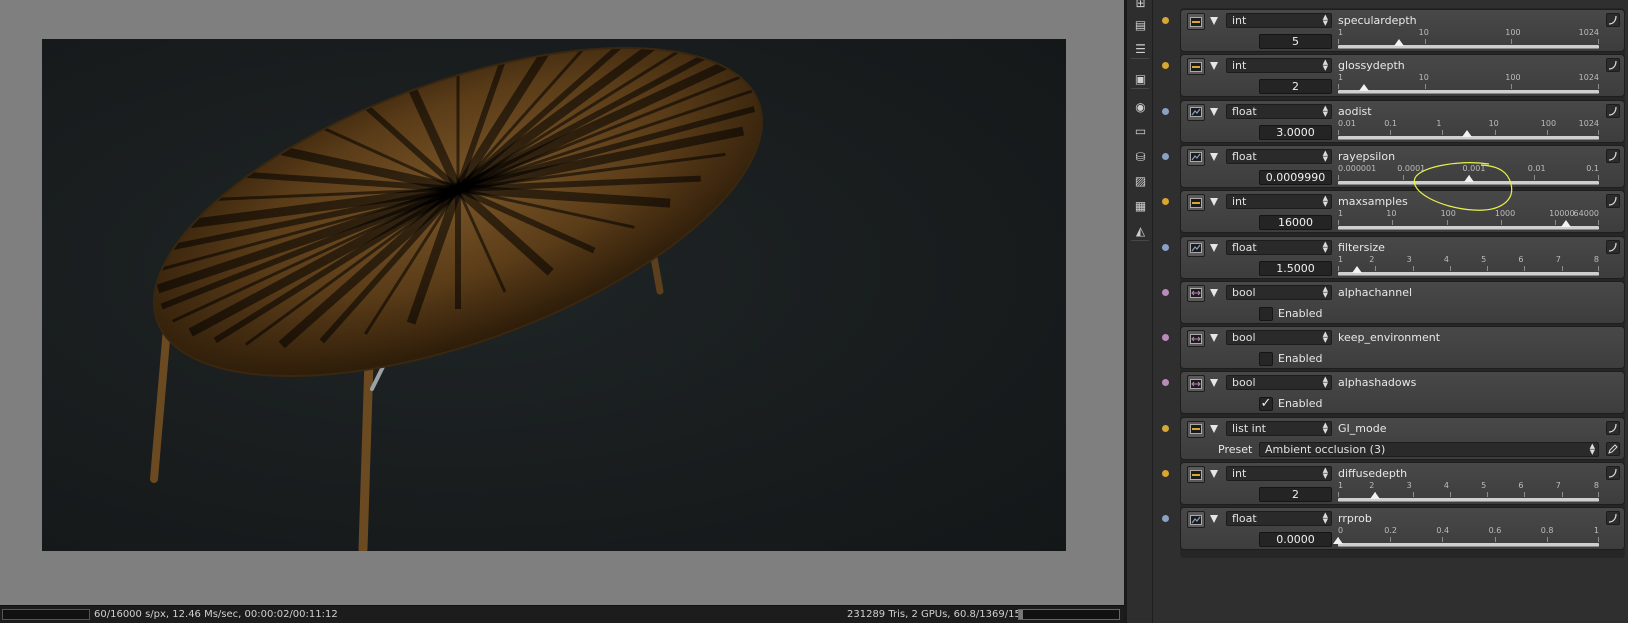  Describe the element at coordinates (1468, 220) in the screenshot. I see `value-slider: 1 10 100 1000 10000 64000` at that location.